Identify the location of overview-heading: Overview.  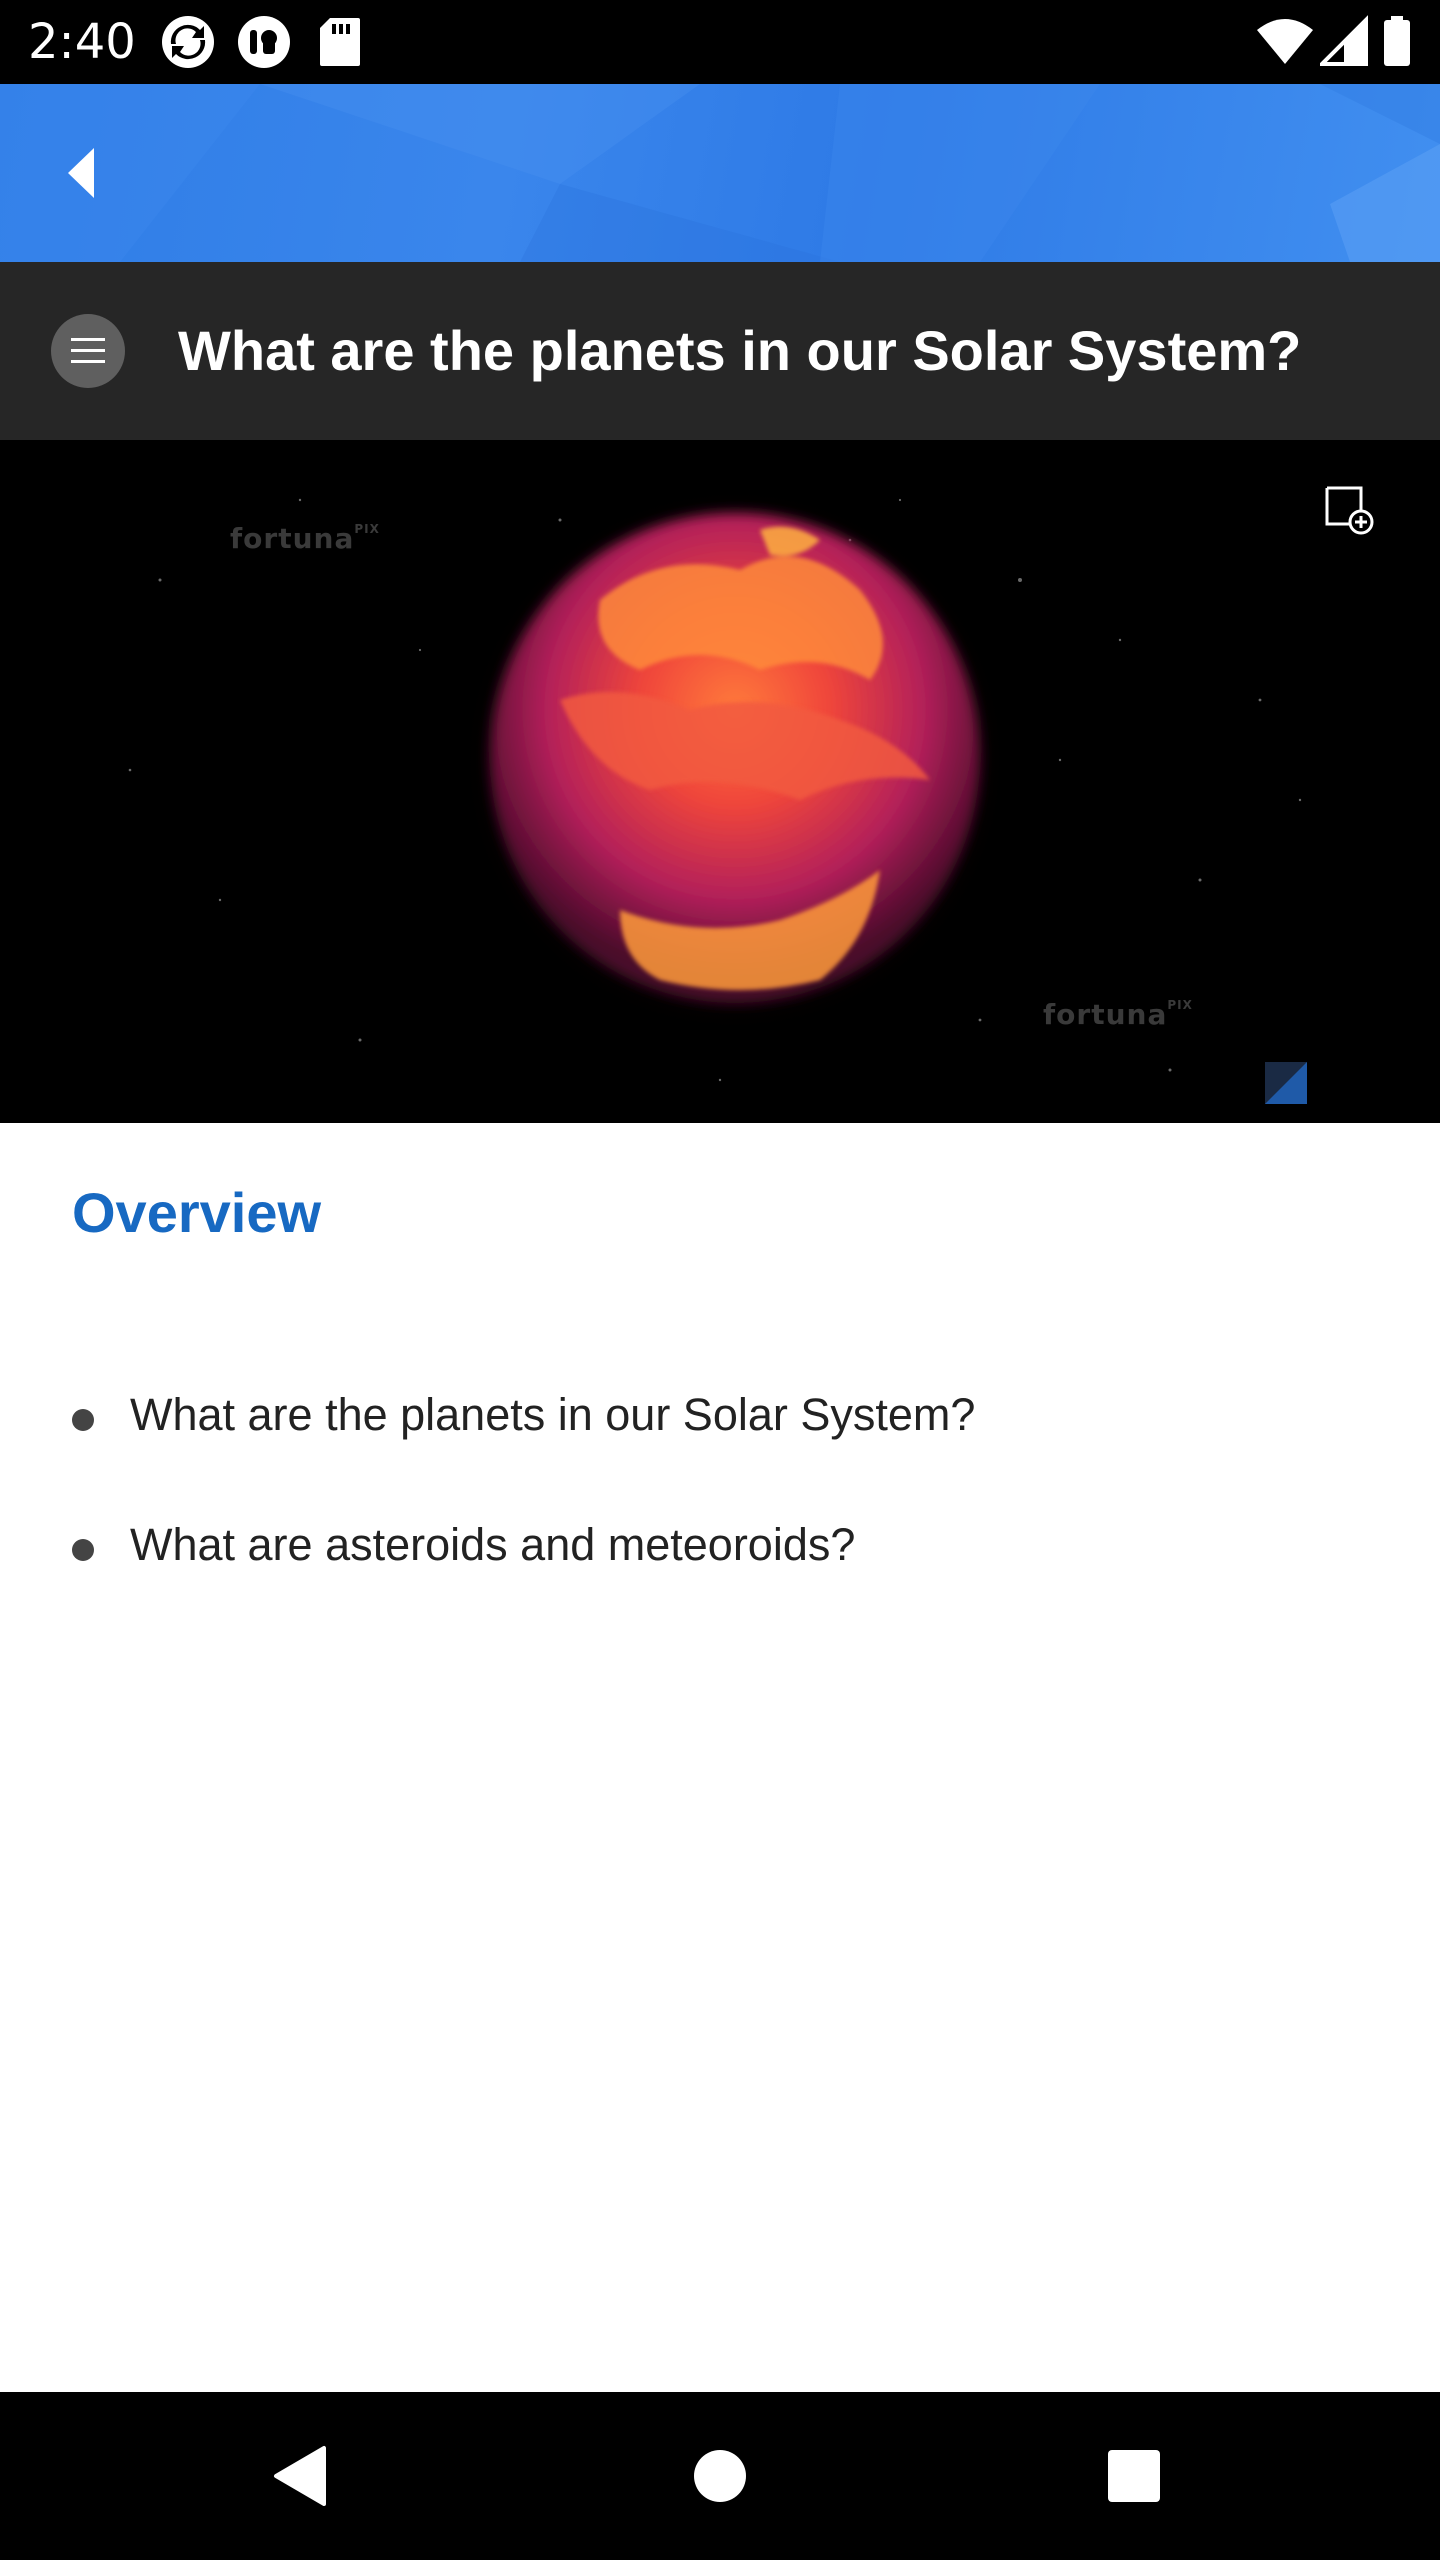
(197, 1212).